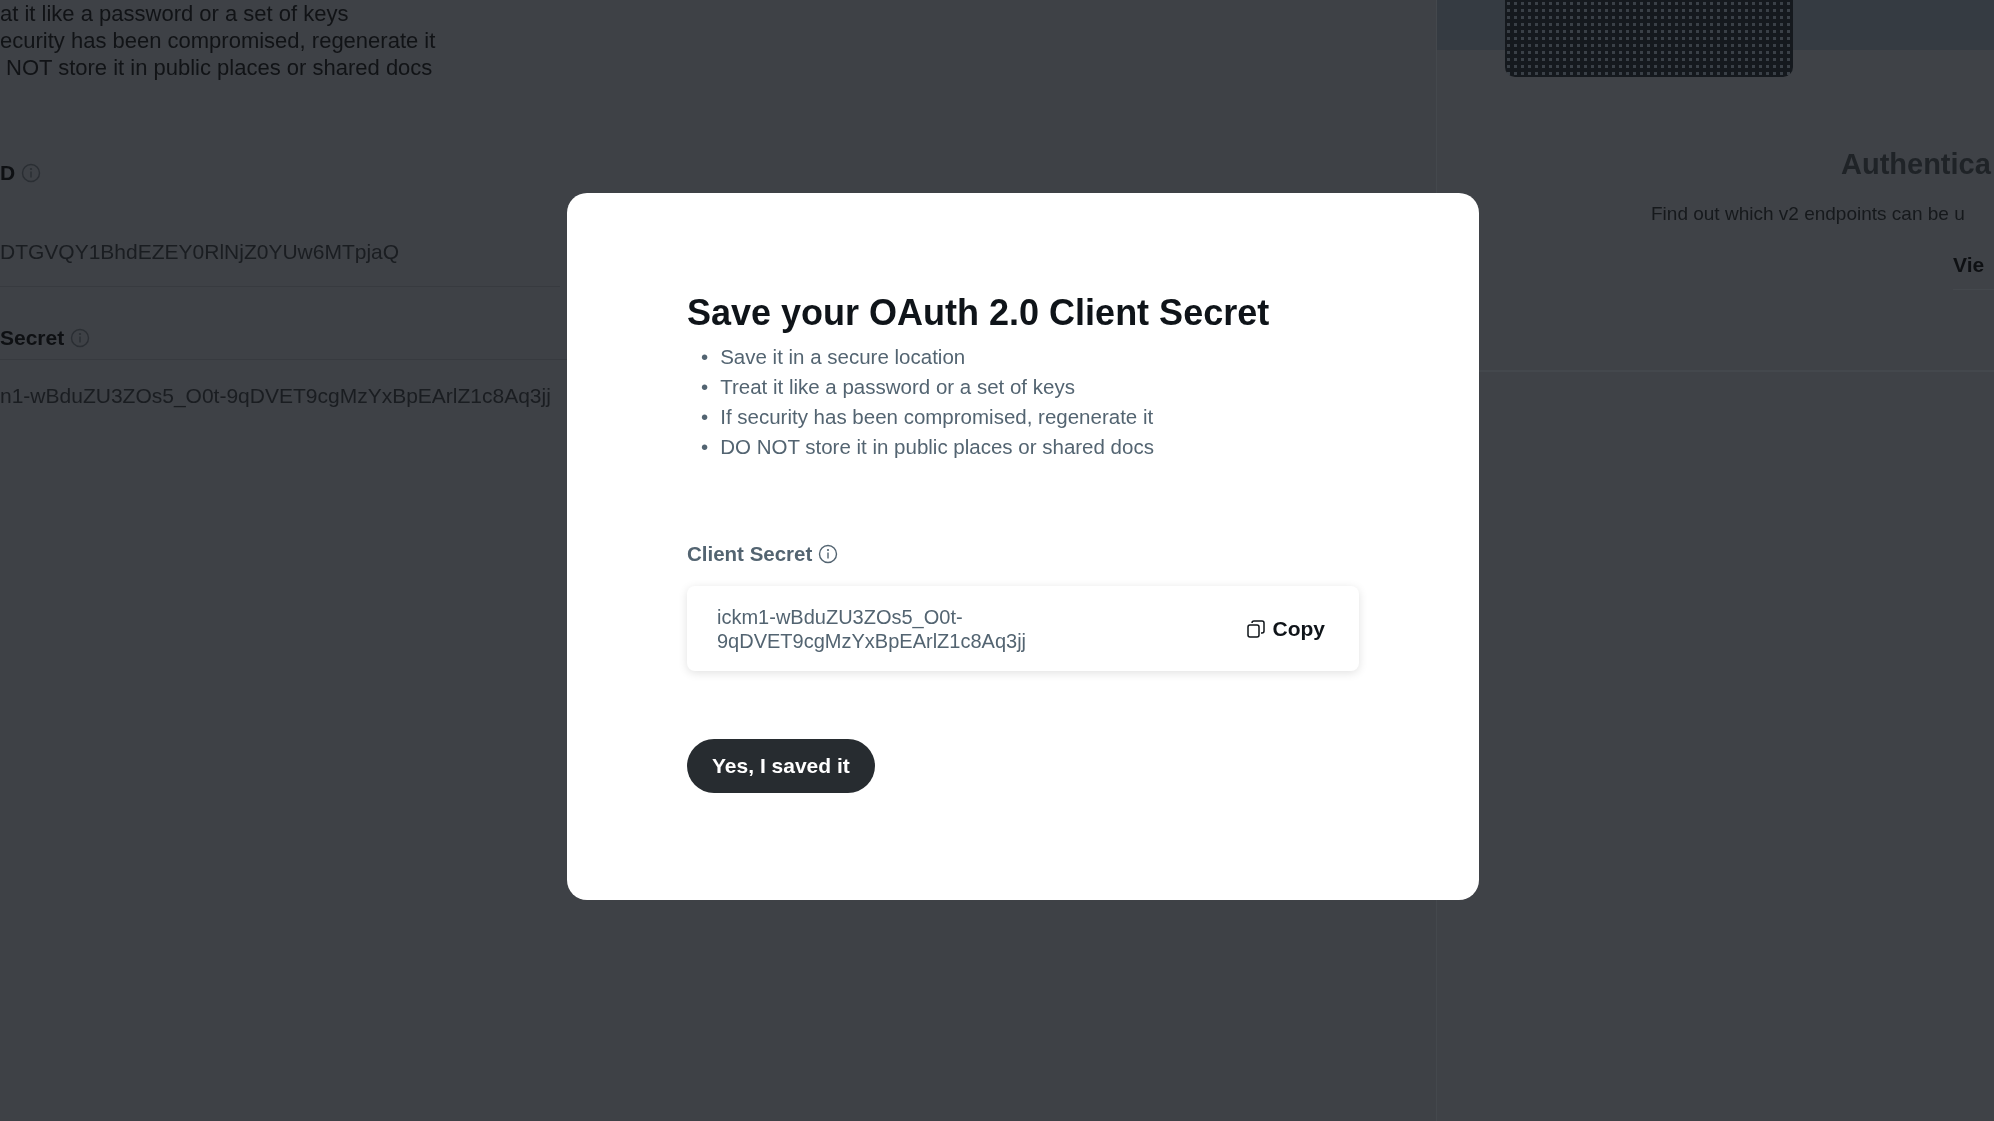 This screenshot has height=1121, width=1994. Describe the element at coordinates (937, 447) in the screenshot. I see `bullet-item: DO NOT store it in public places or shared docs` at that location.